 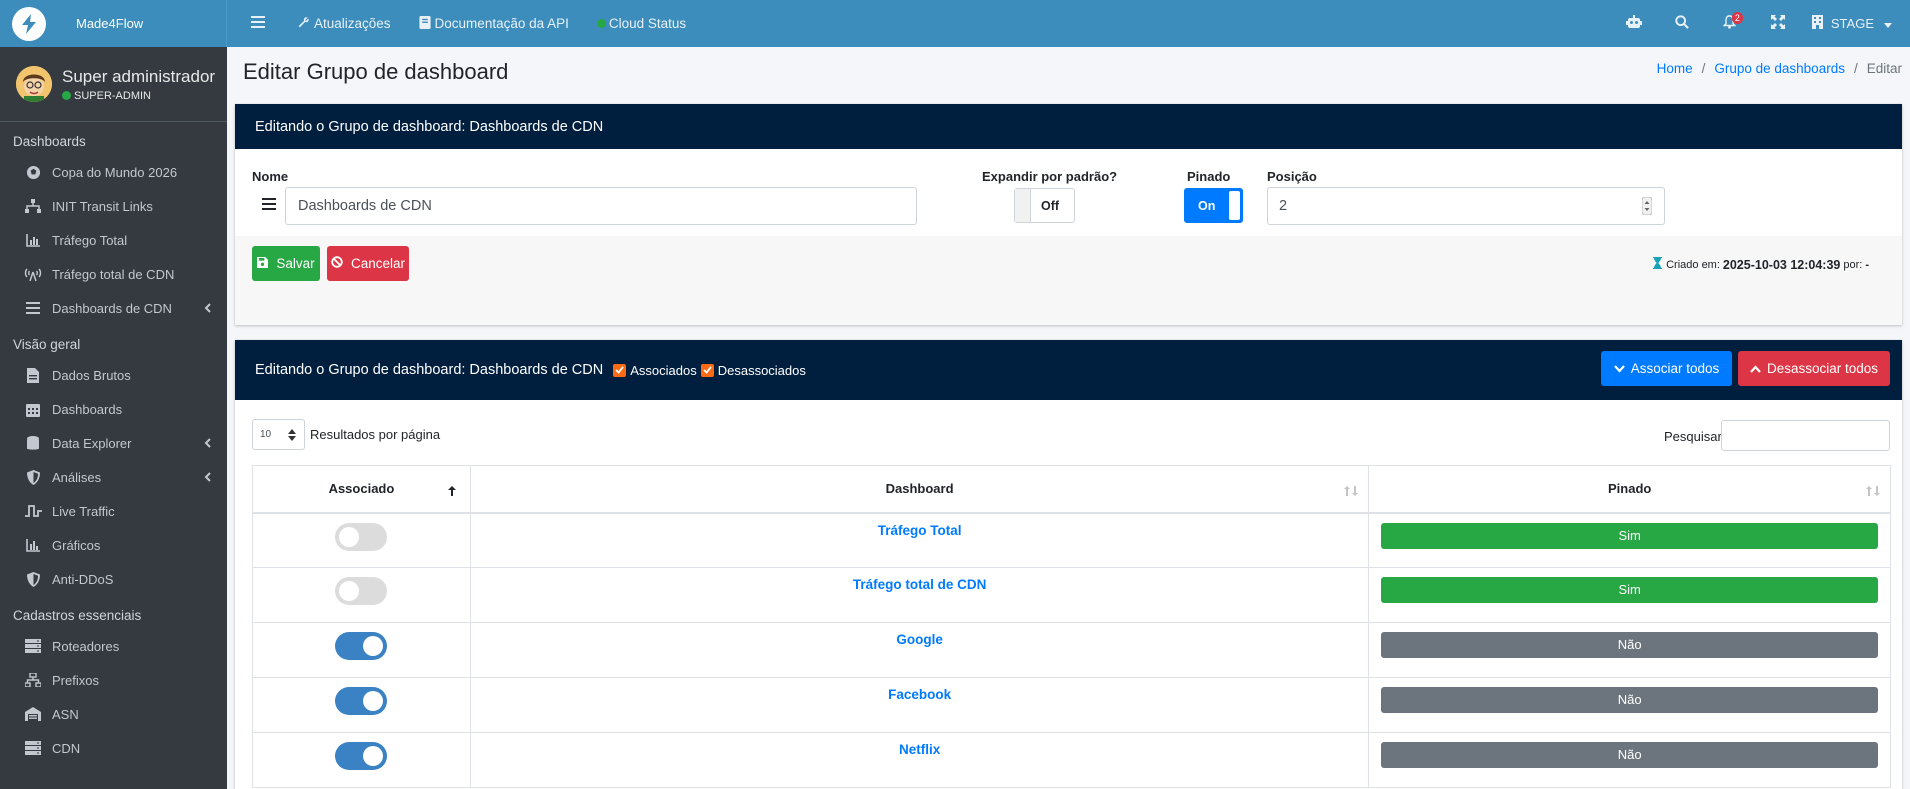 What do you see at coordinates (1805, 435) in the screenshot?
I see `table-search-input` at bounding box center [1805, 435].